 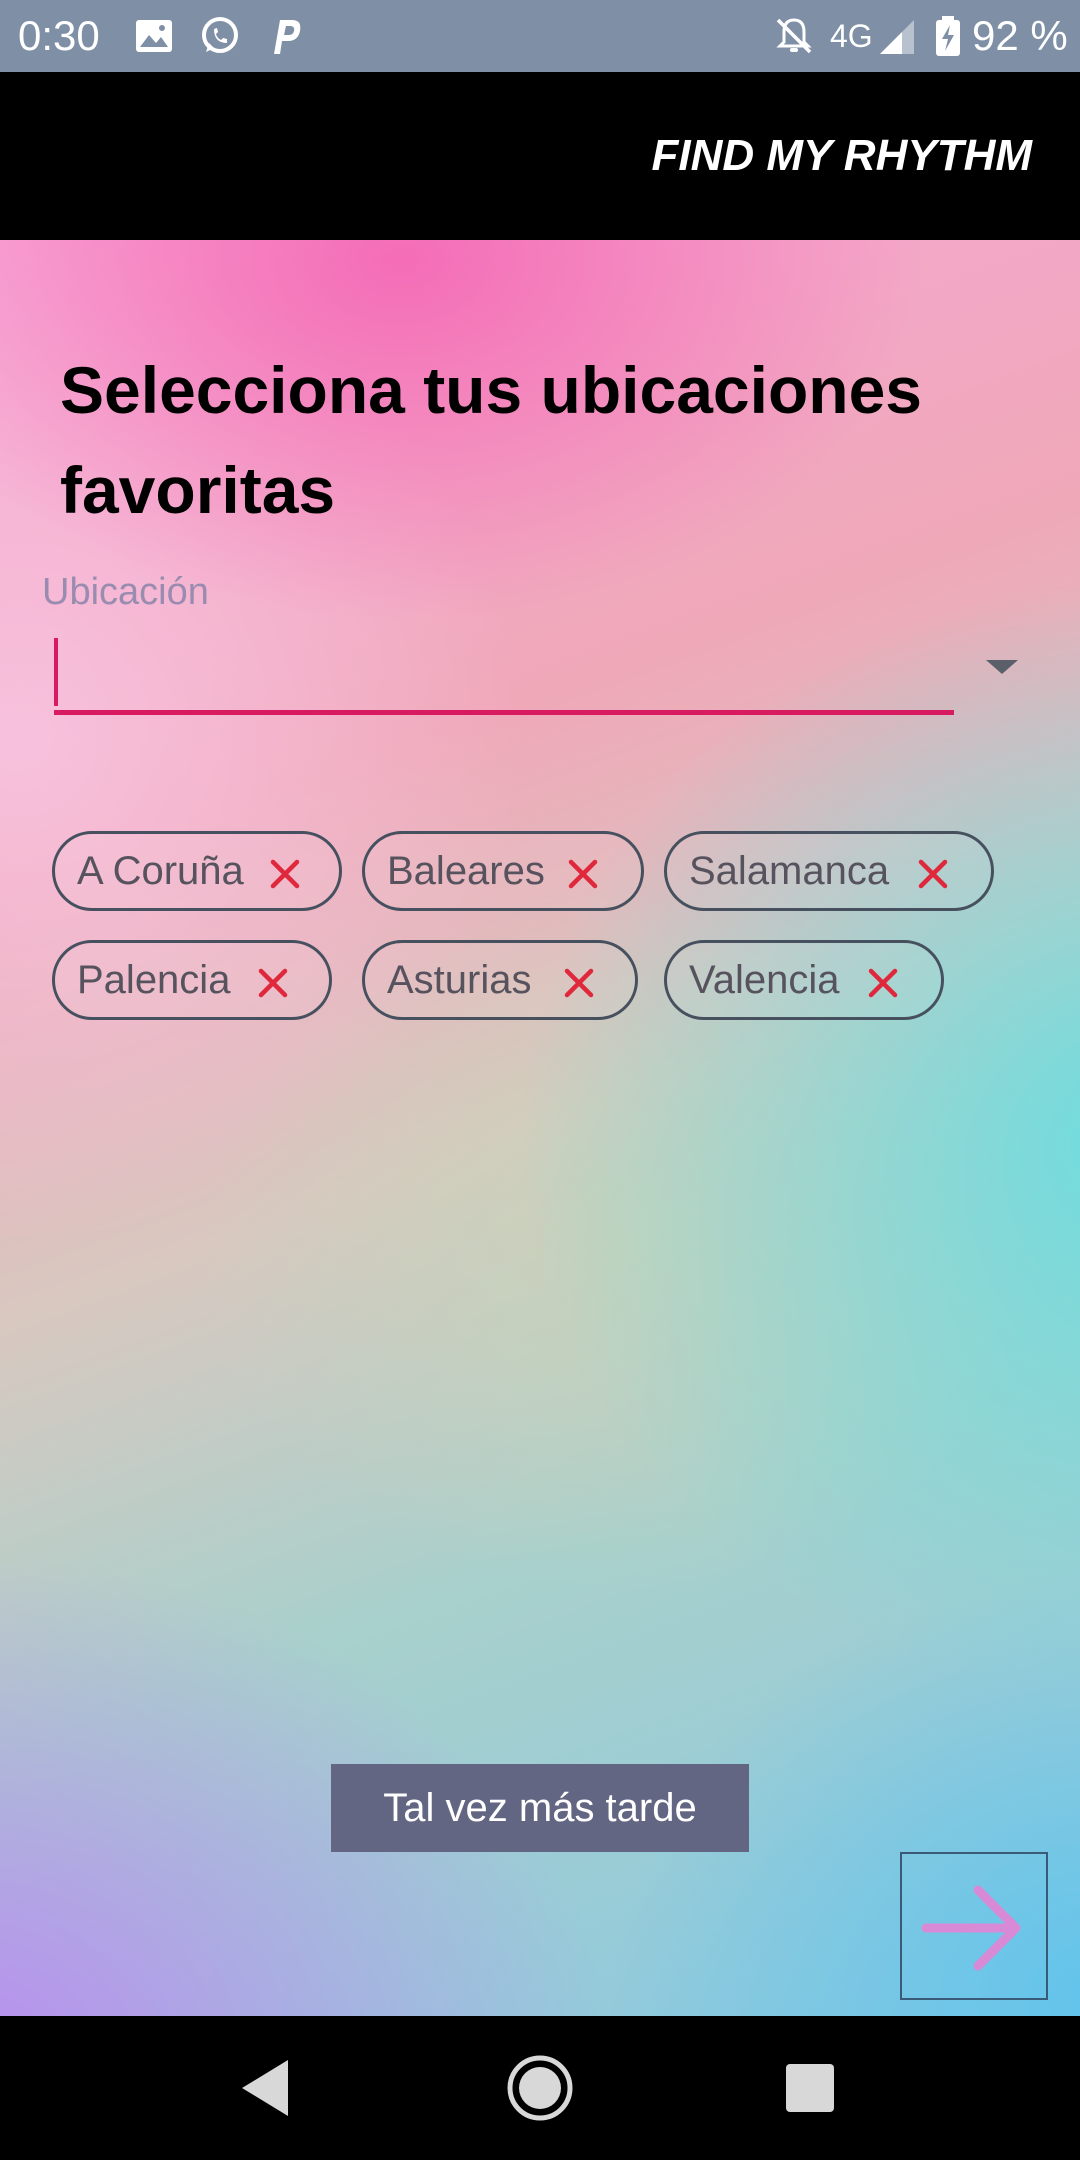 What do you see at coordinates (789, 871) in the screenshot?
I see `chip-label: Salamanca` at bounding box center [789, 871].